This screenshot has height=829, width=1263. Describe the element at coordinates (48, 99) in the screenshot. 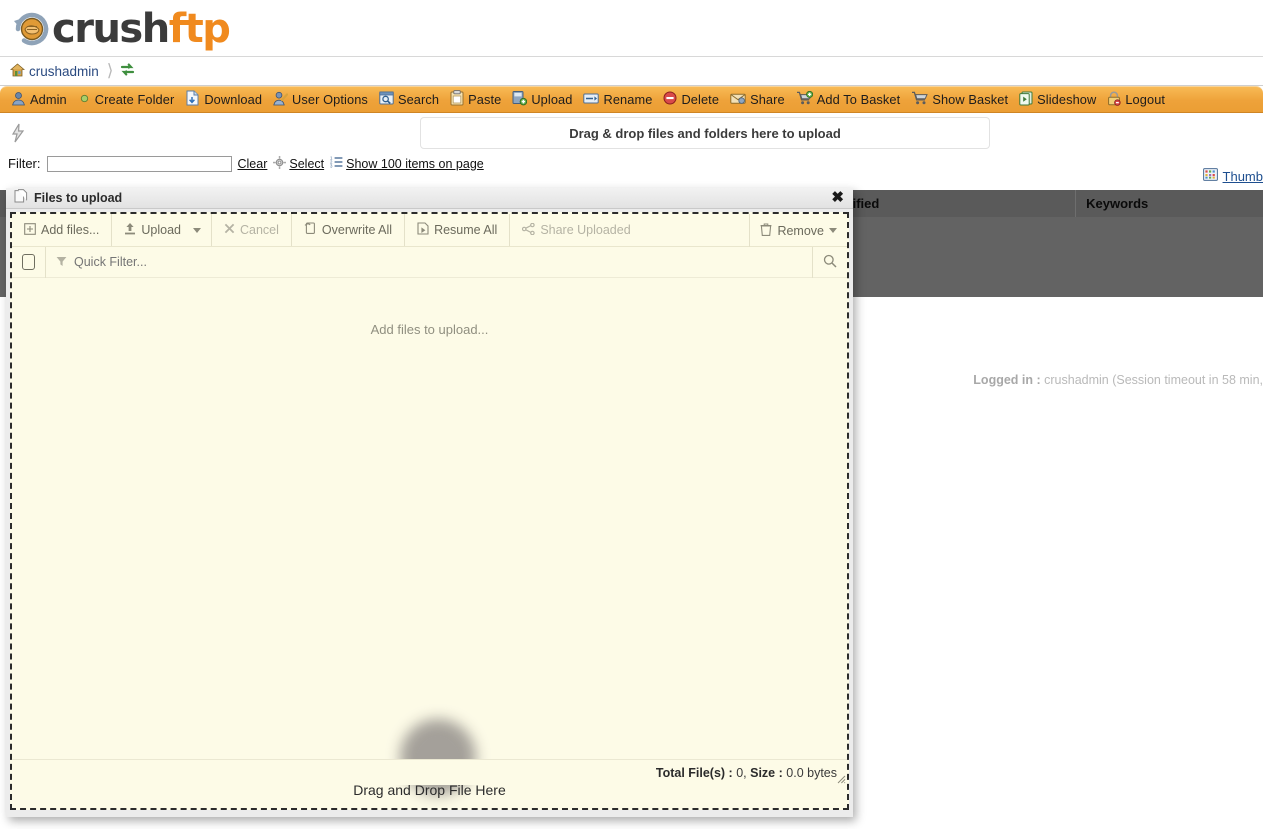

I see `toolbar-label: Admin` at that location.